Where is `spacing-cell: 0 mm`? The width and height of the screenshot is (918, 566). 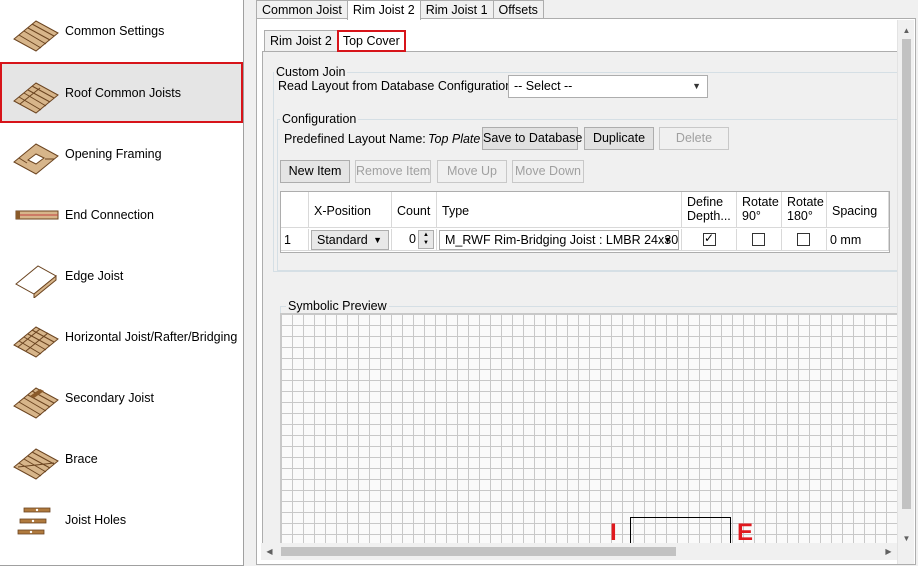 spacing-cell: 0 mm is located at coordinates (858, 240).